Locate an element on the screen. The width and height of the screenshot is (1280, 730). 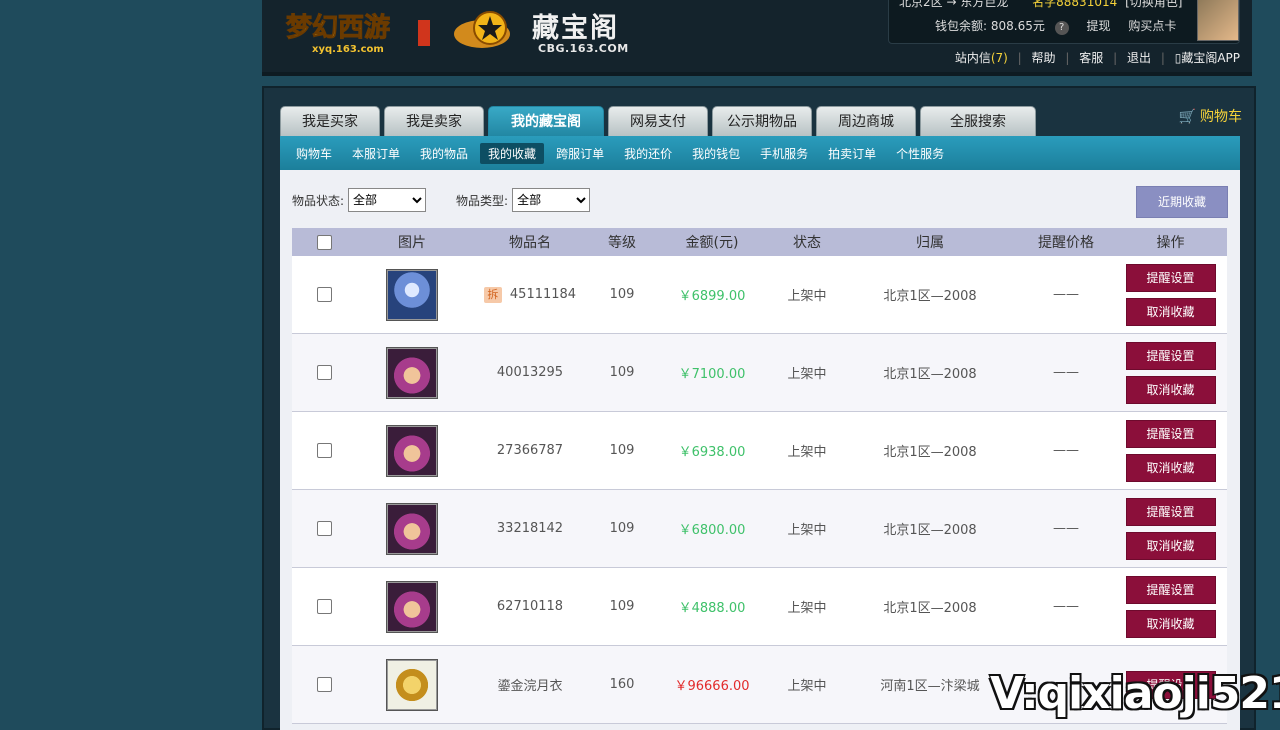
status-select: 全部 is located at coordinates (387, 200).